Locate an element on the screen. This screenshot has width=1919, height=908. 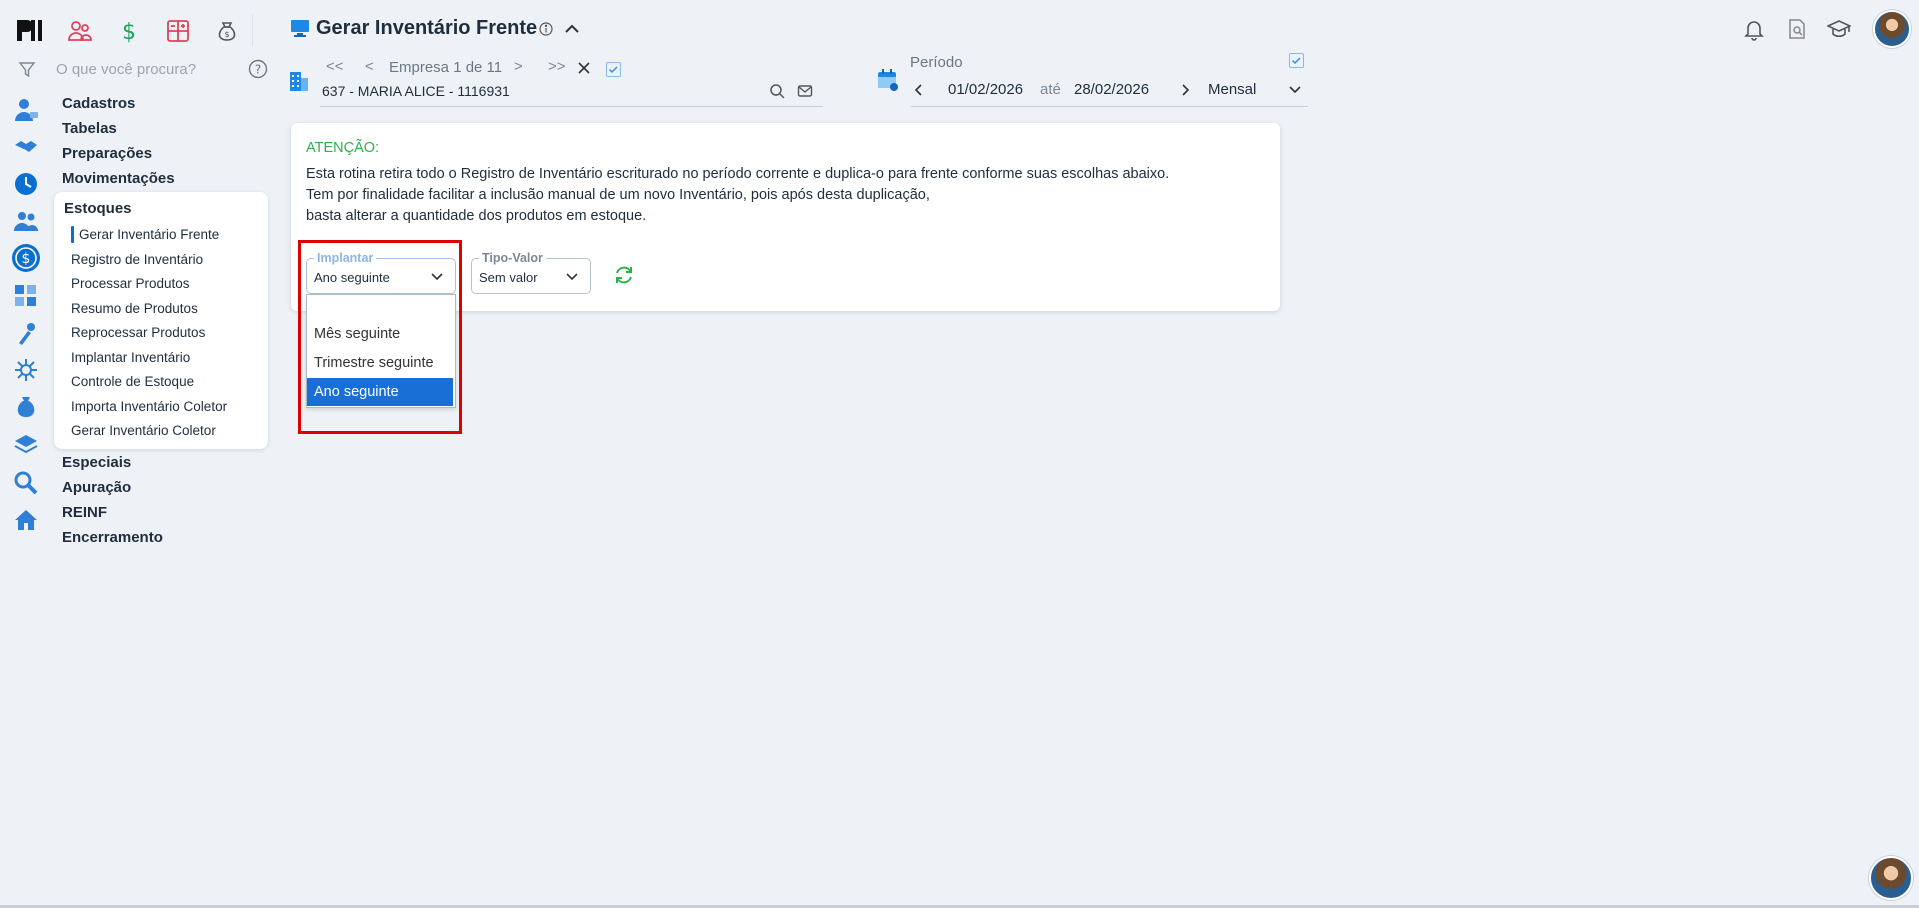
search-input: O que você procura? is located at coordinates (126, 69).